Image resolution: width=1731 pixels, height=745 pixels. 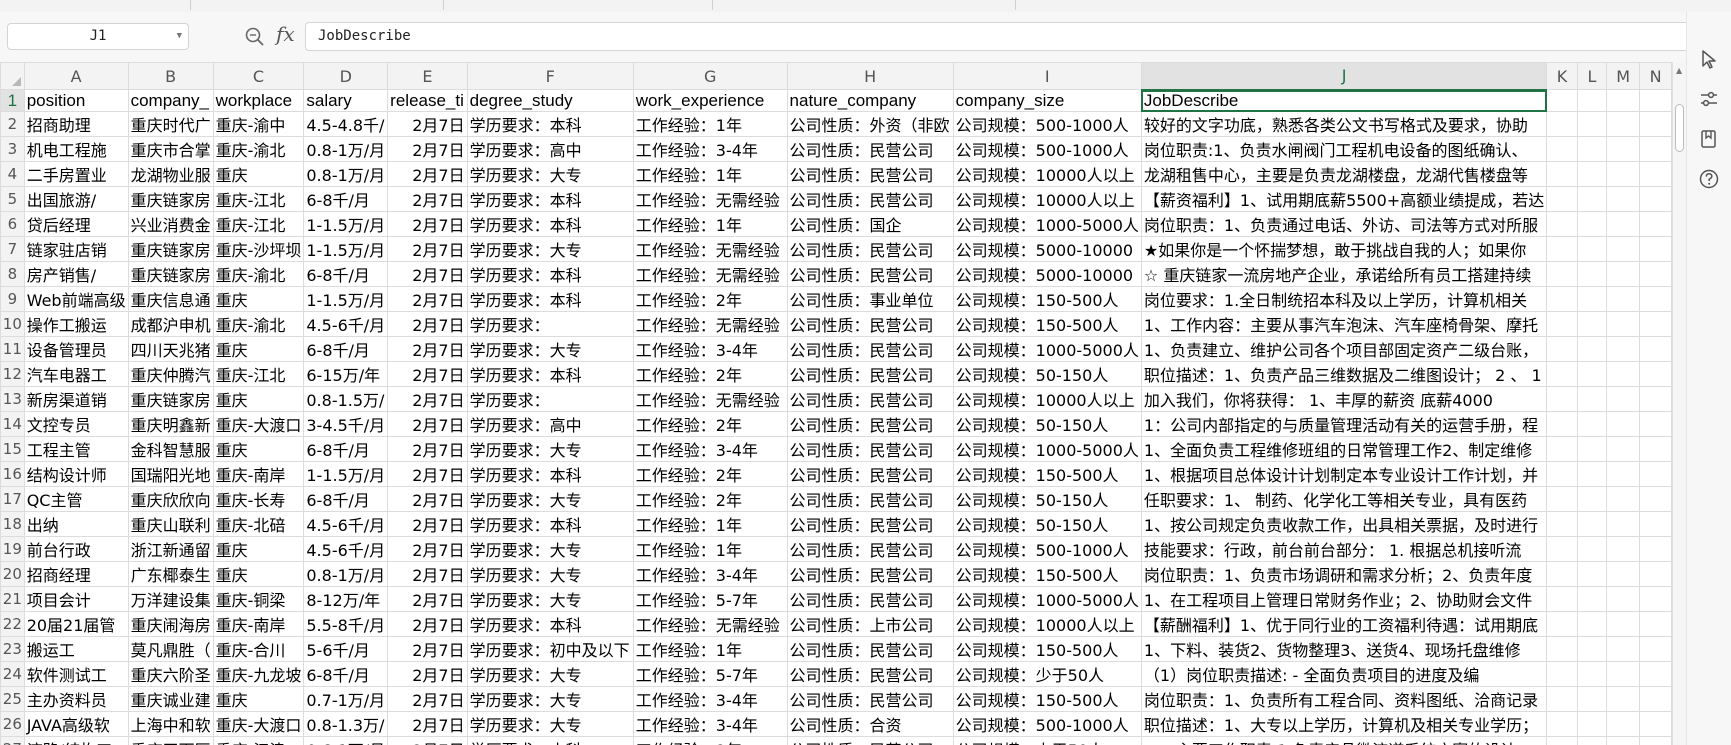 What do you see at coordinates (1344, 100) in the screenshot?
I see `active-cell: JobDescribe` at bounding box center [1344, 100].